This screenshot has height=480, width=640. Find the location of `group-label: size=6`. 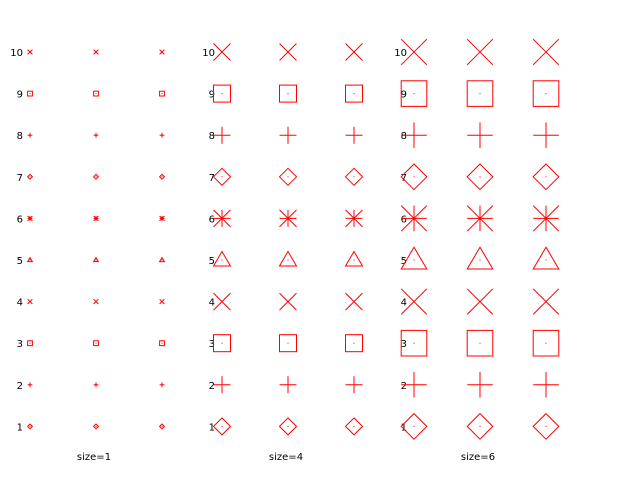

group-label: size=6 is located at coordinates (478, 457).